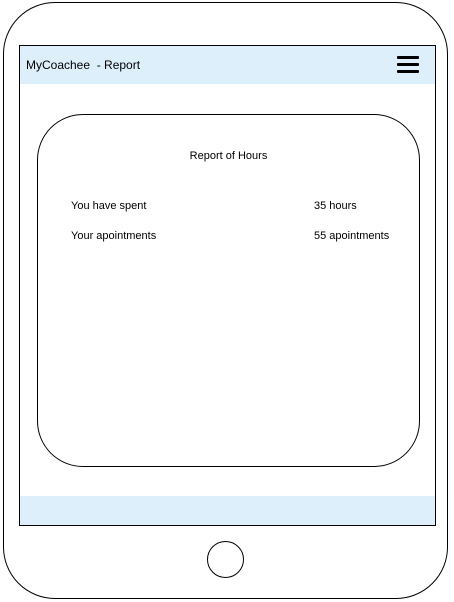 The image size is (454, 602). What do you see at coordinates (228, 156) in the screenshot?
I see `report-title: Report of Hours` at bounding box center [228, 156].